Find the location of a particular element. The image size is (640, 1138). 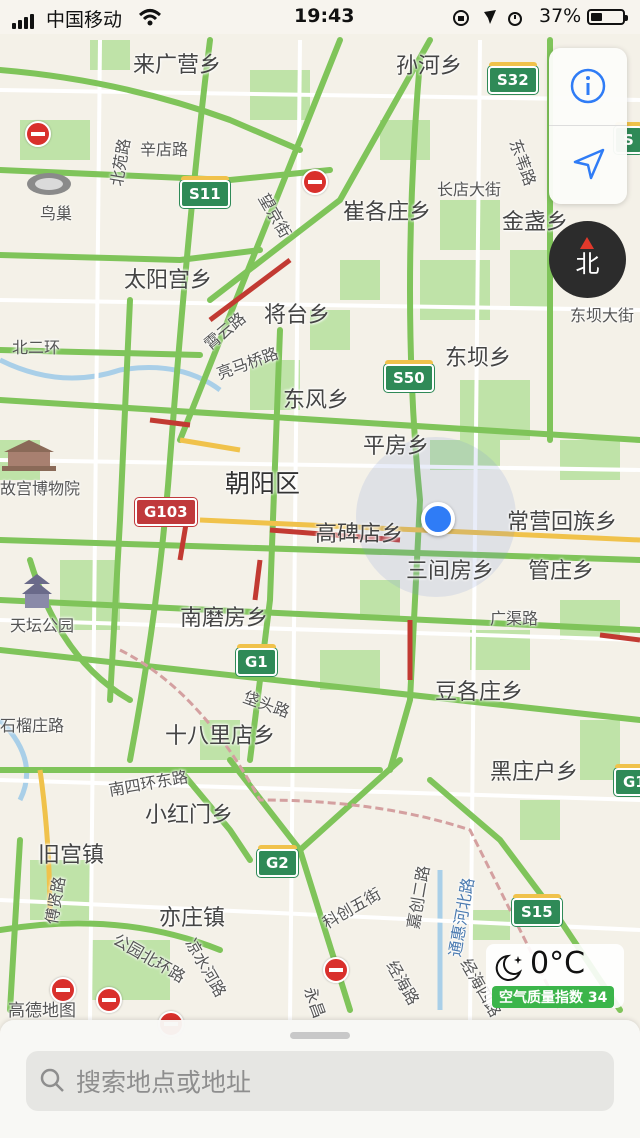

status-icons is located at coordinates (487, 18).